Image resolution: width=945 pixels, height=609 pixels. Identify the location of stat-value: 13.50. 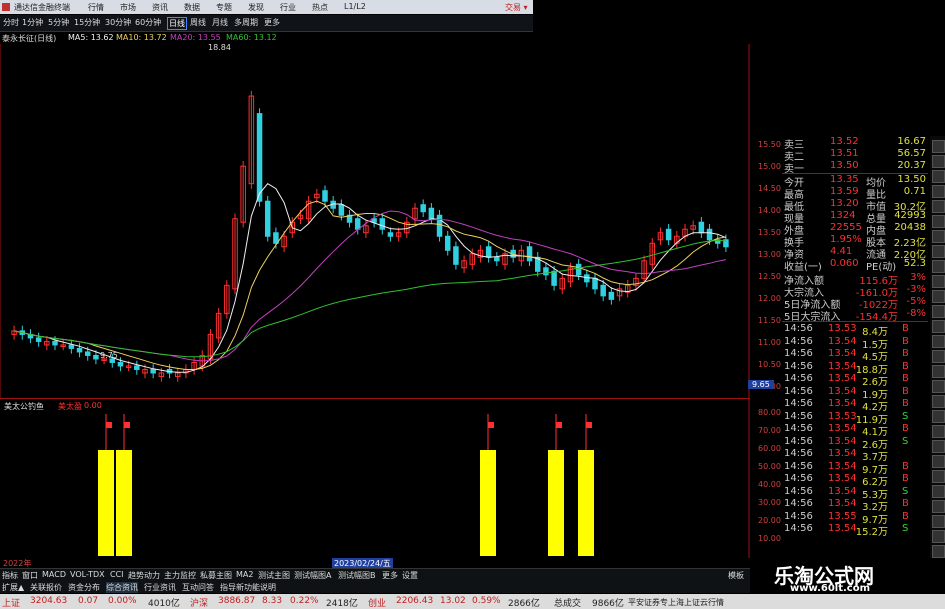
(911, 179).